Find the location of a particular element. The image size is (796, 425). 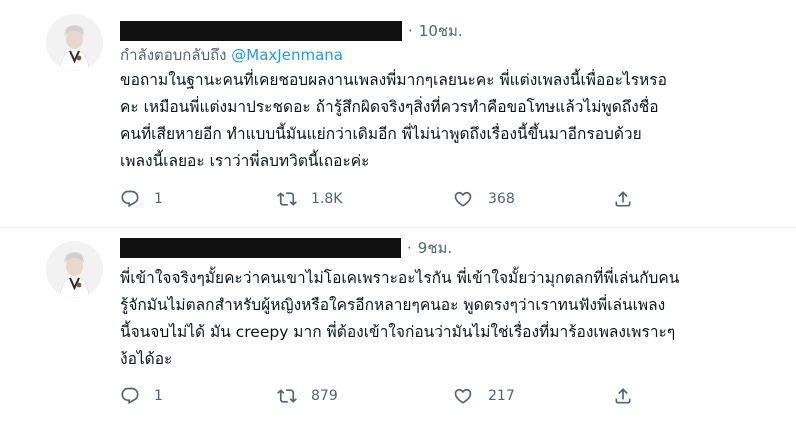

retweet-button: 1.8K is located at coordinates (365, 199).